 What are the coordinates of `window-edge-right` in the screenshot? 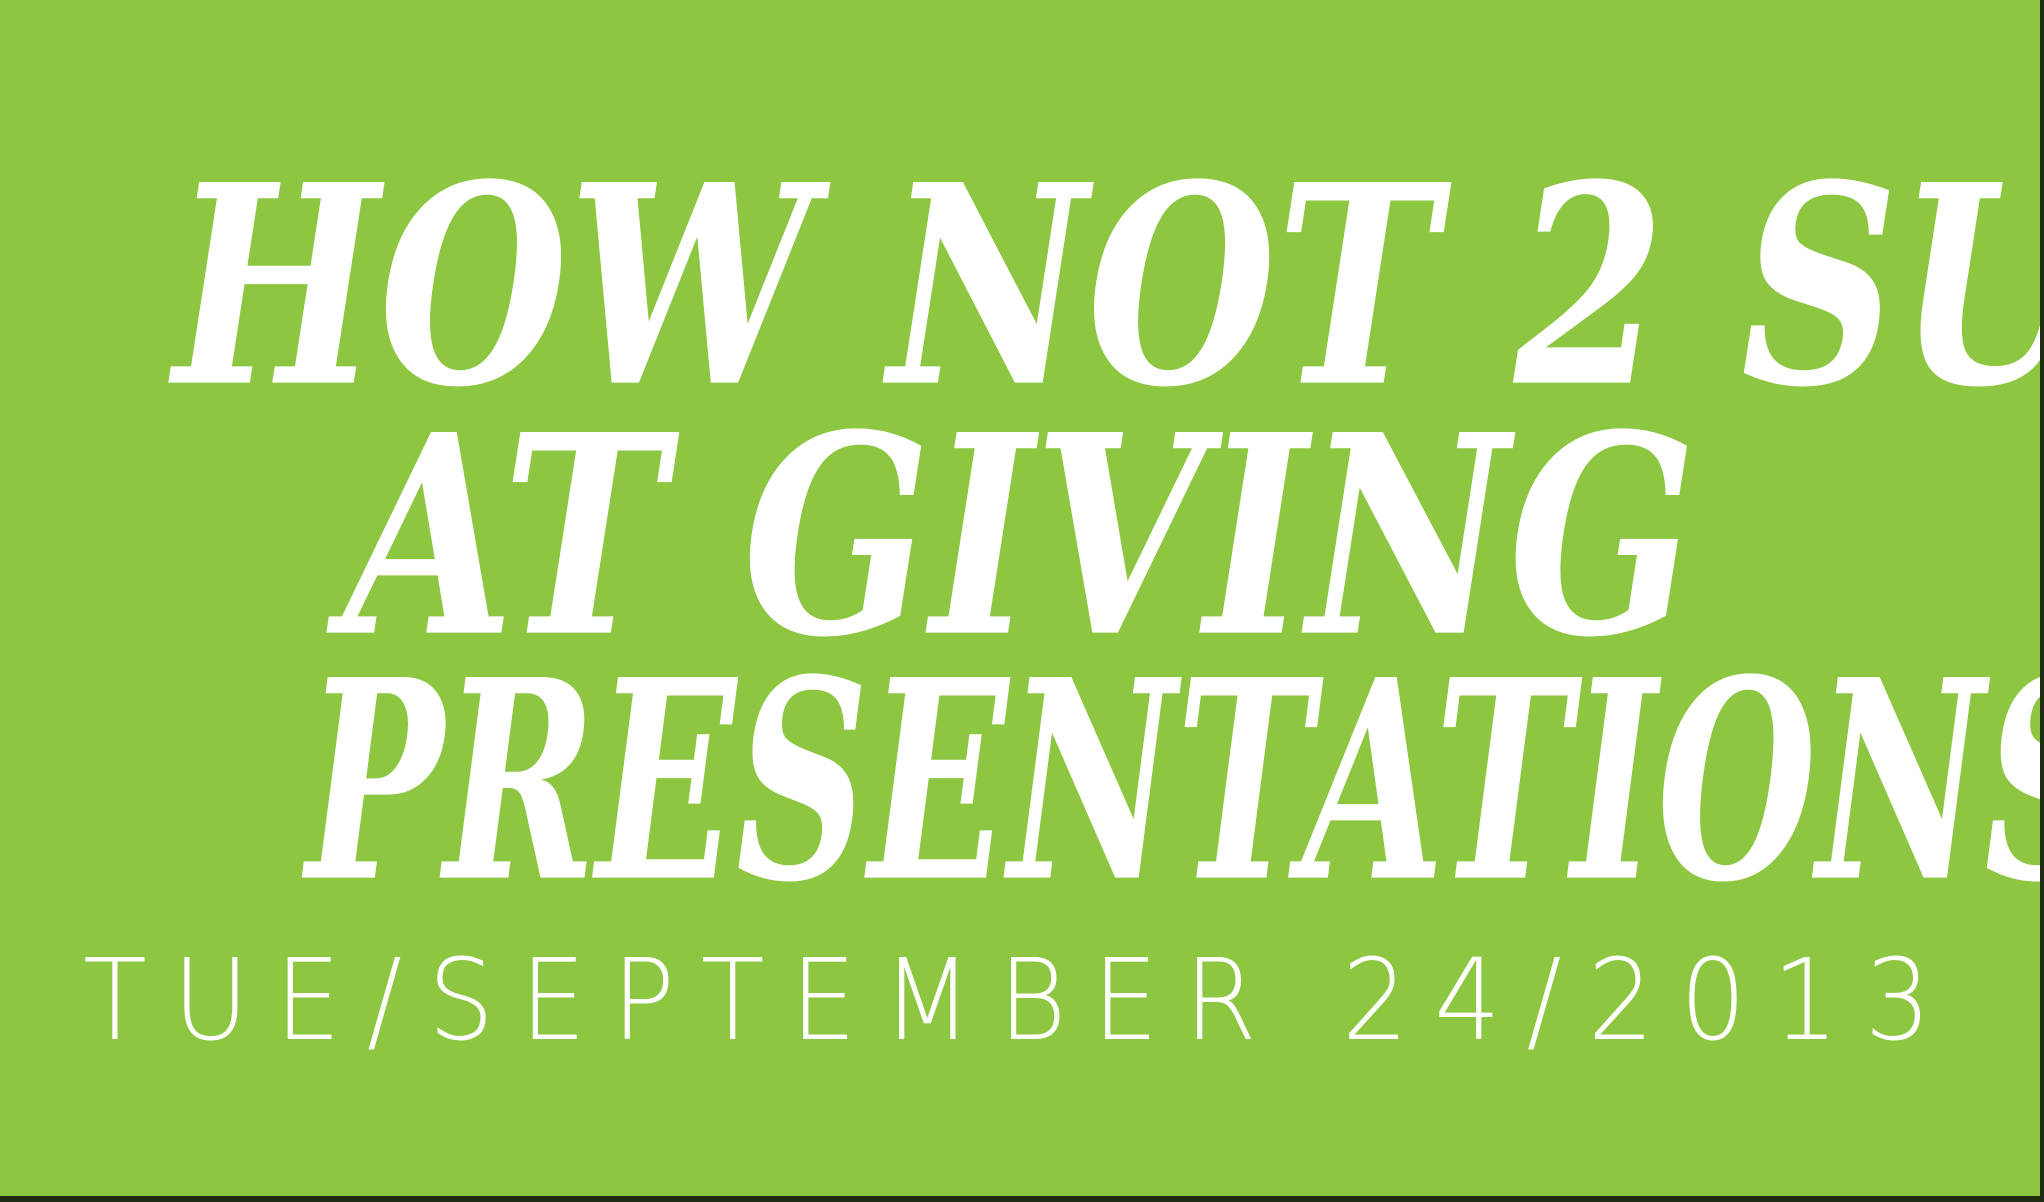 It's located at (2042, 601).